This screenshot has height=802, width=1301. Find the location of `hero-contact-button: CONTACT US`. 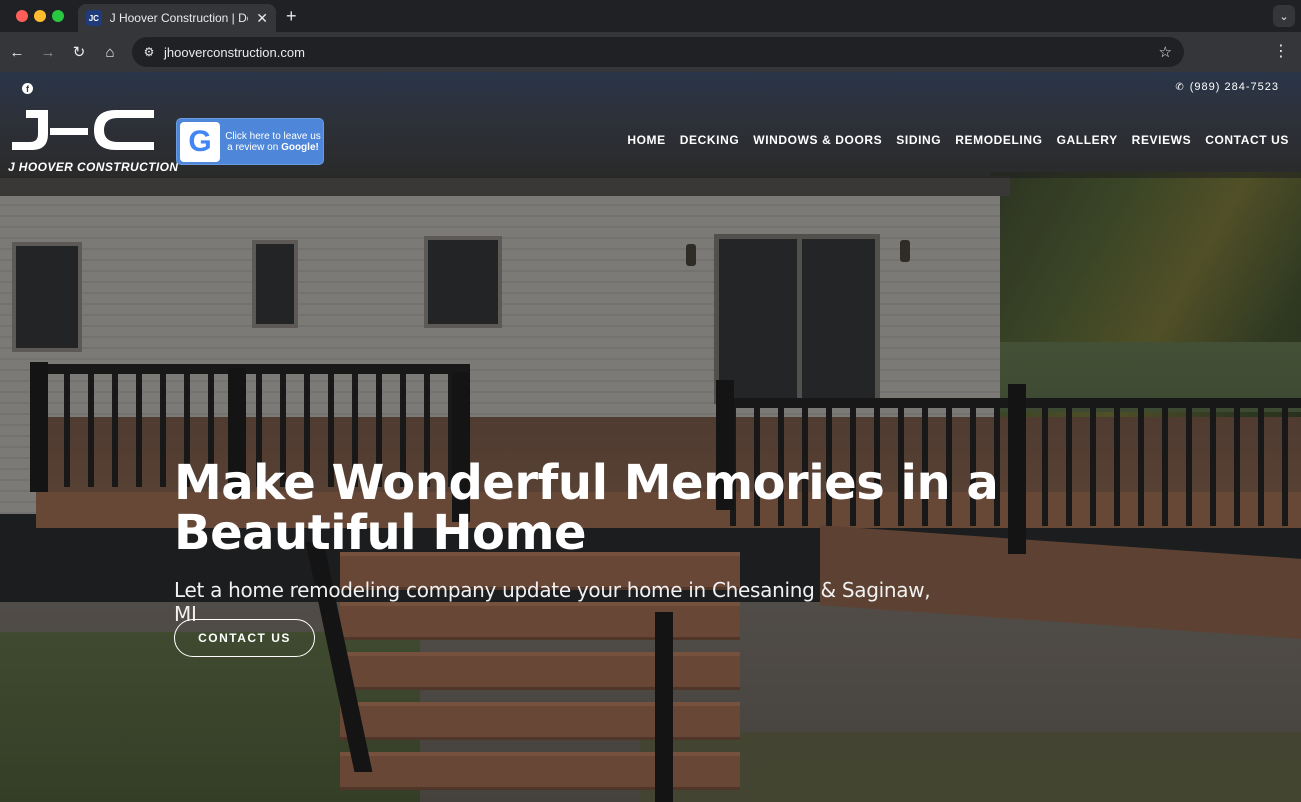

hero-contact-button: CONTACT US is located at coordinates (244, 638).